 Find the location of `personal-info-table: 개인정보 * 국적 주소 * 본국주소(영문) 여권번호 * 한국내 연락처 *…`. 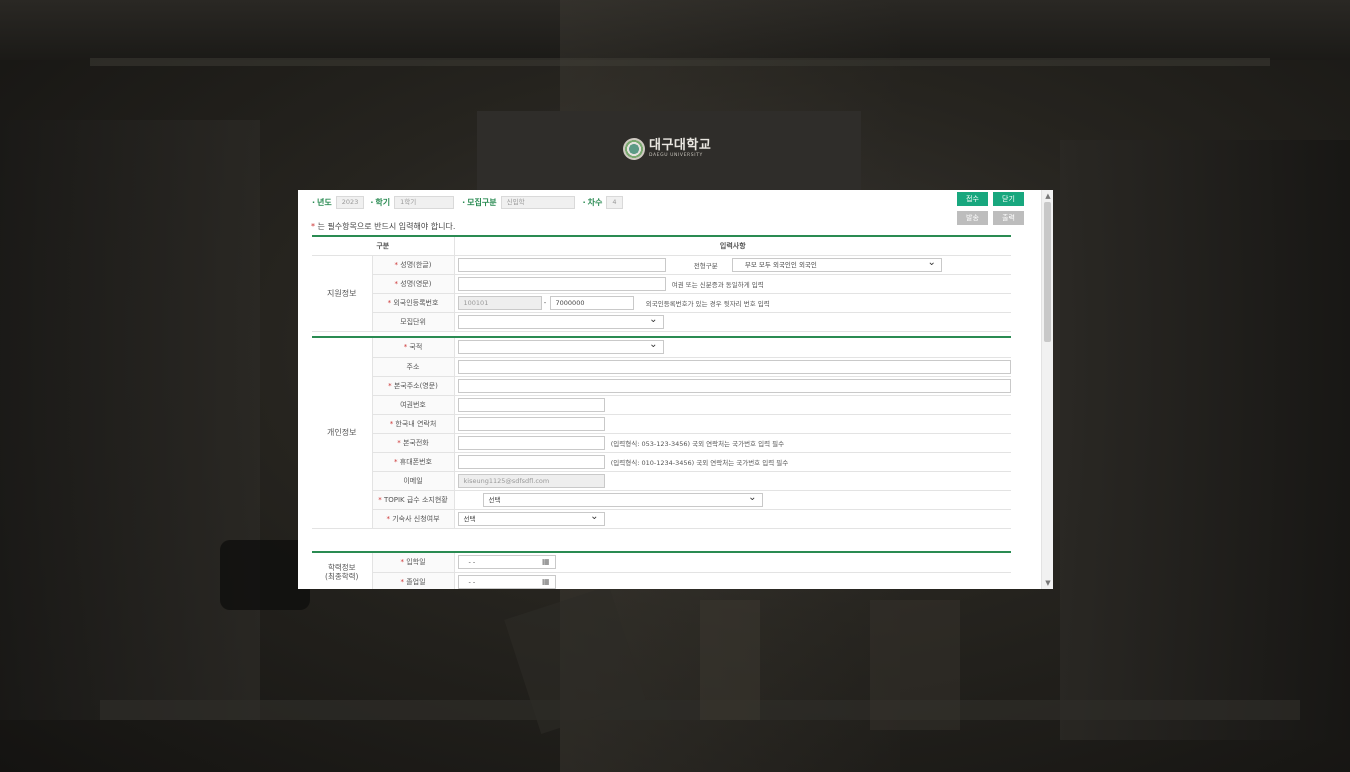

personal-info-table: 개인정보 * 국적 주소 * 본국주소(영문) 여권번호 * 한국내 연락처 *… is located at coordinates (661, 433).